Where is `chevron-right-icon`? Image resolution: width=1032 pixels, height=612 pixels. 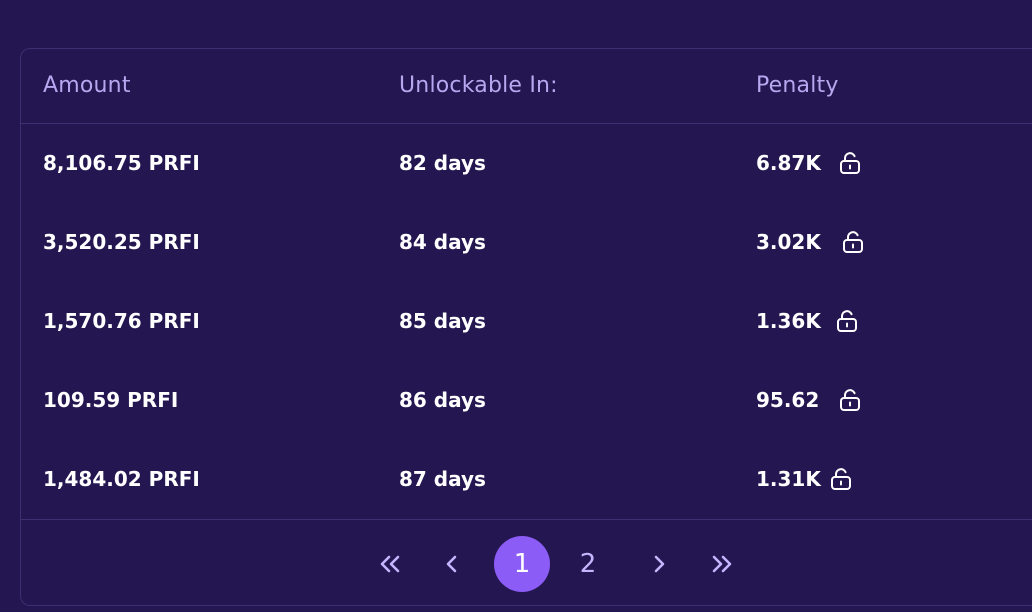
chevron-right-icon is located at coordinates (659, 564).